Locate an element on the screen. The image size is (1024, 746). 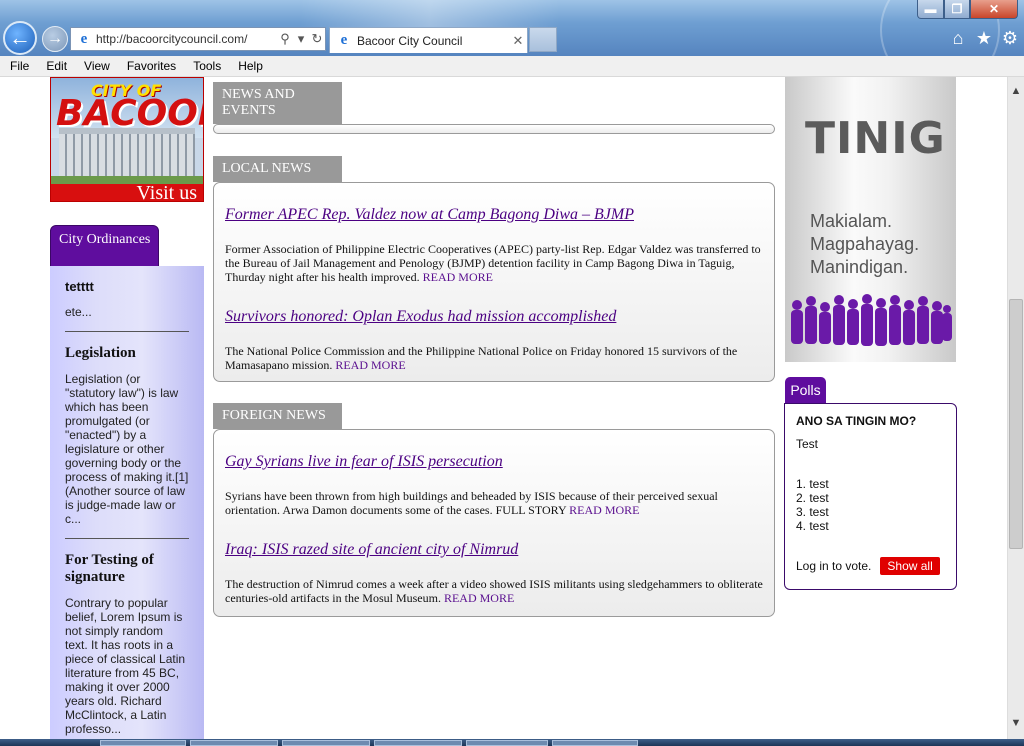
login-to-vote-text: Log in to vote. is located at coordinates (834, 566).